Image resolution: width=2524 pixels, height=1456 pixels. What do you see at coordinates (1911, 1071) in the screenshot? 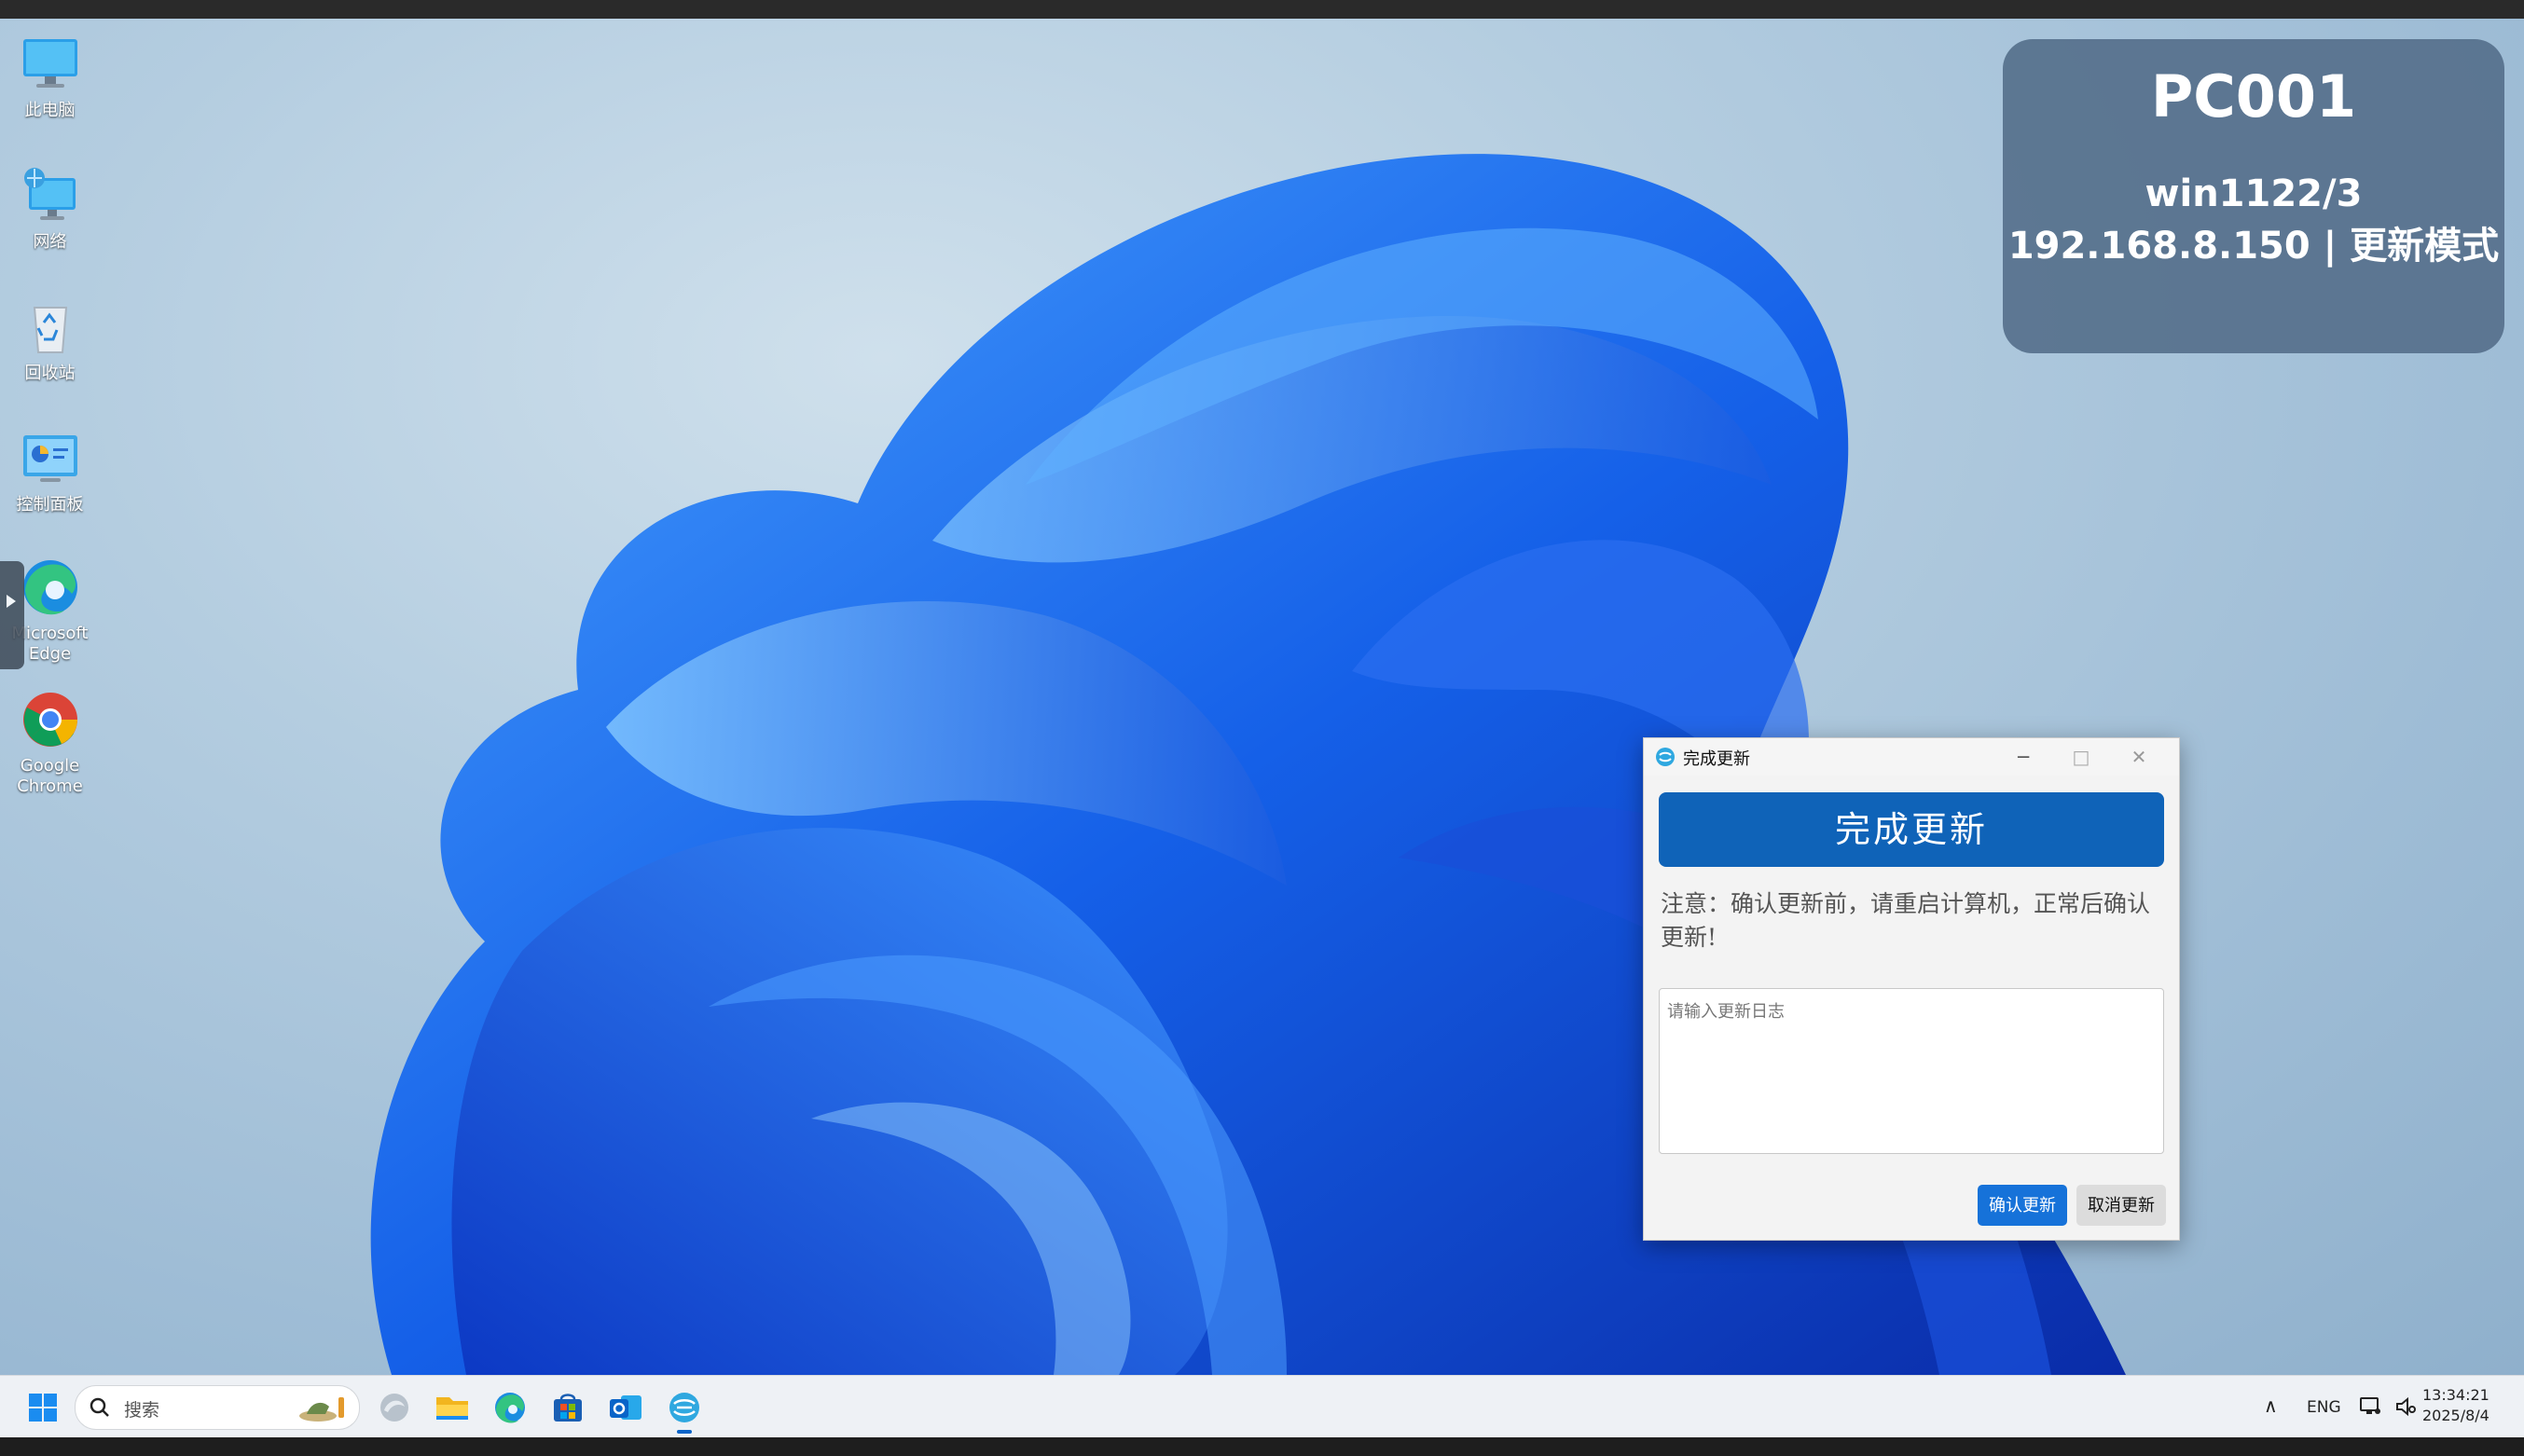
I see `update-log-input` at bounding box center [1911, 1071].